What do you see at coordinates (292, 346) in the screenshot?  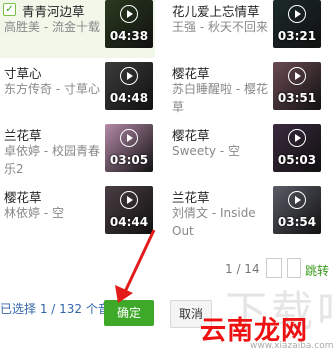 I see `watermark-url: www.xiazaiba.com` at bounding box center [292, 346].